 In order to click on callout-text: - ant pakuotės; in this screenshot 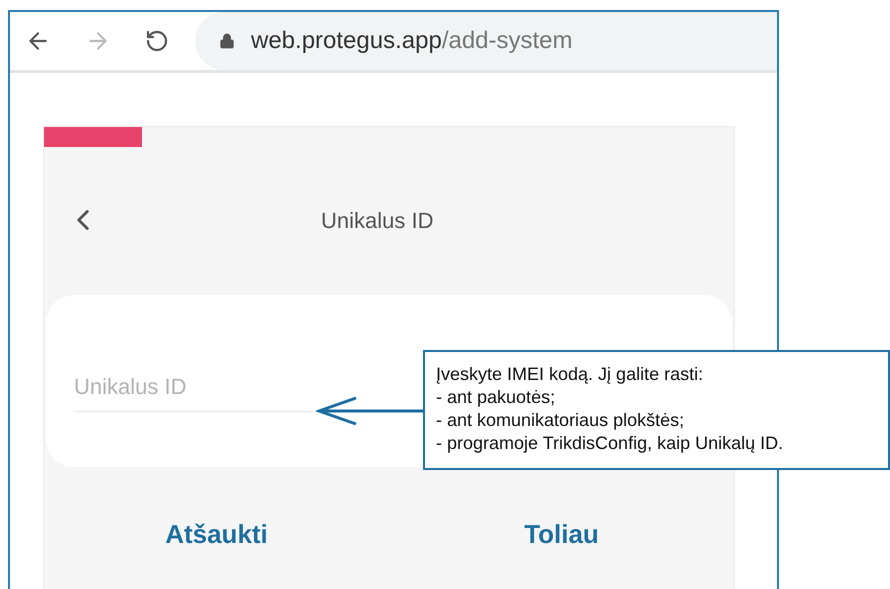, I will do `click(496, 397)`.